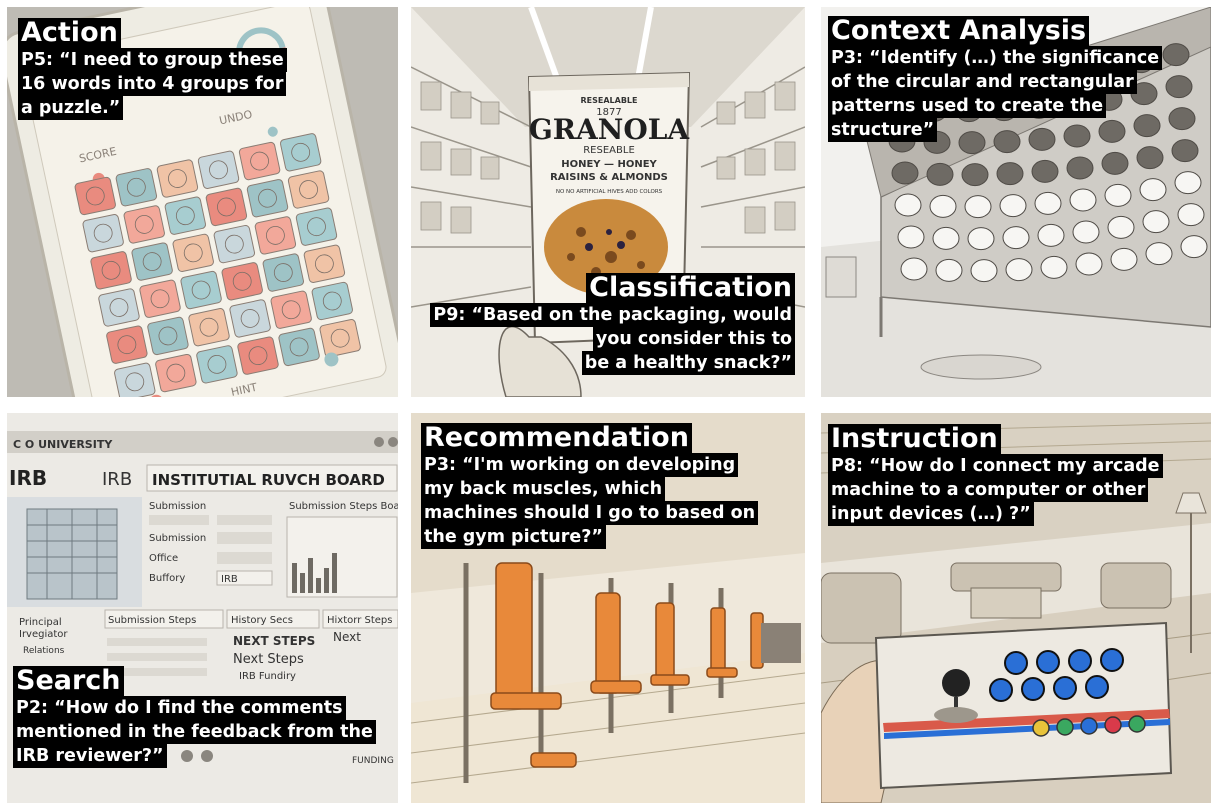  Describe the element at coordinates (167, 578) in the screenshot. I see `buffory-label: Buffory` at that location.